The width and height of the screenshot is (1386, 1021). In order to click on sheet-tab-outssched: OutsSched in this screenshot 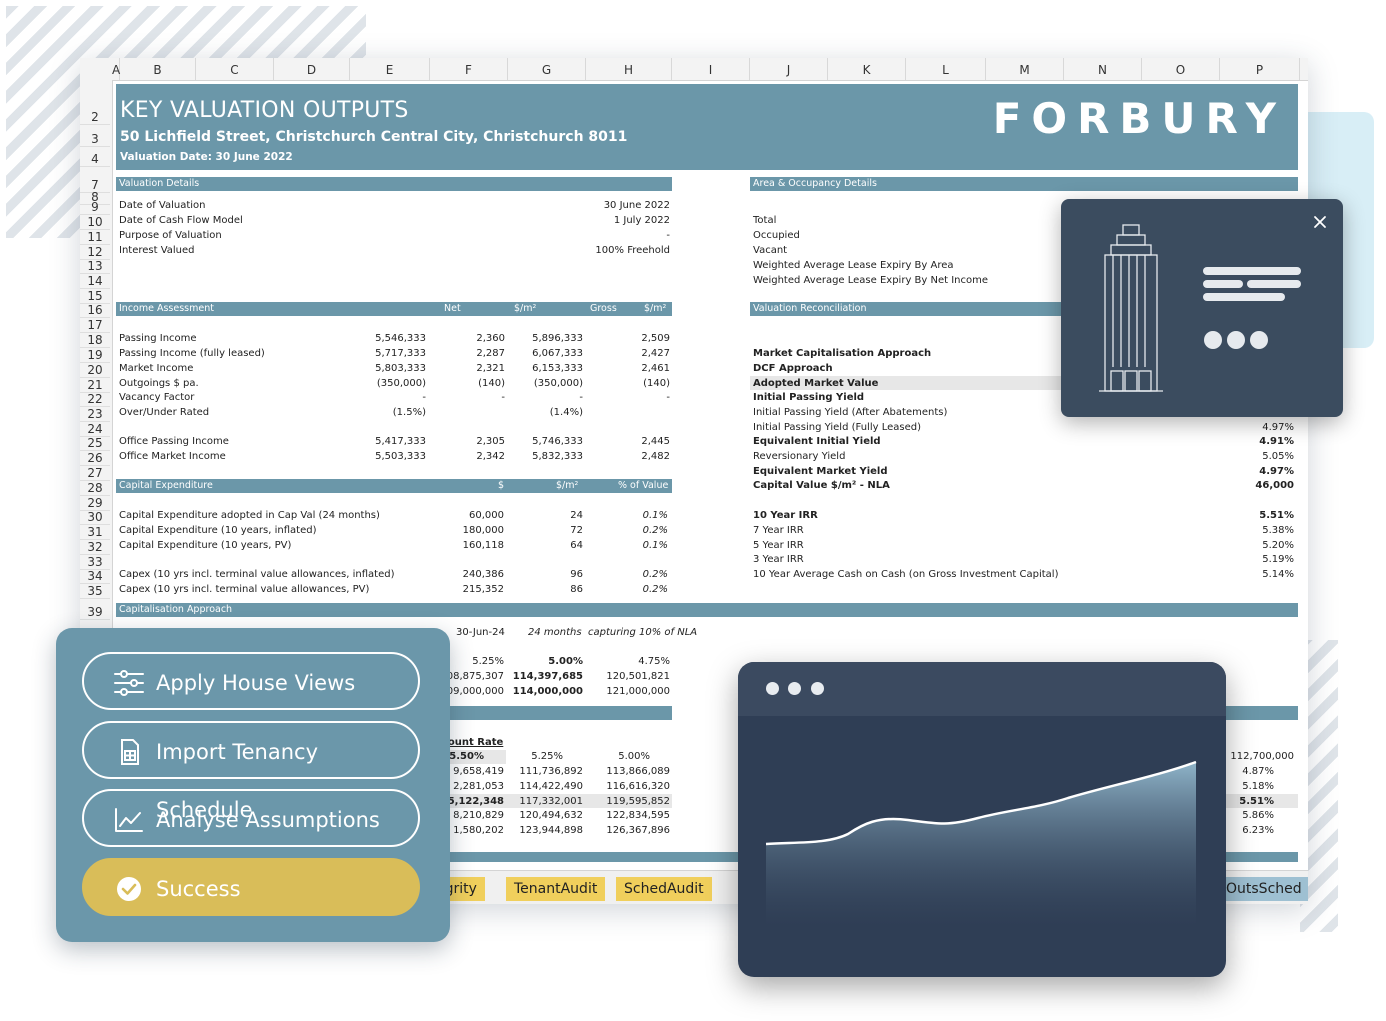, I will do `click(1263, 889)`.